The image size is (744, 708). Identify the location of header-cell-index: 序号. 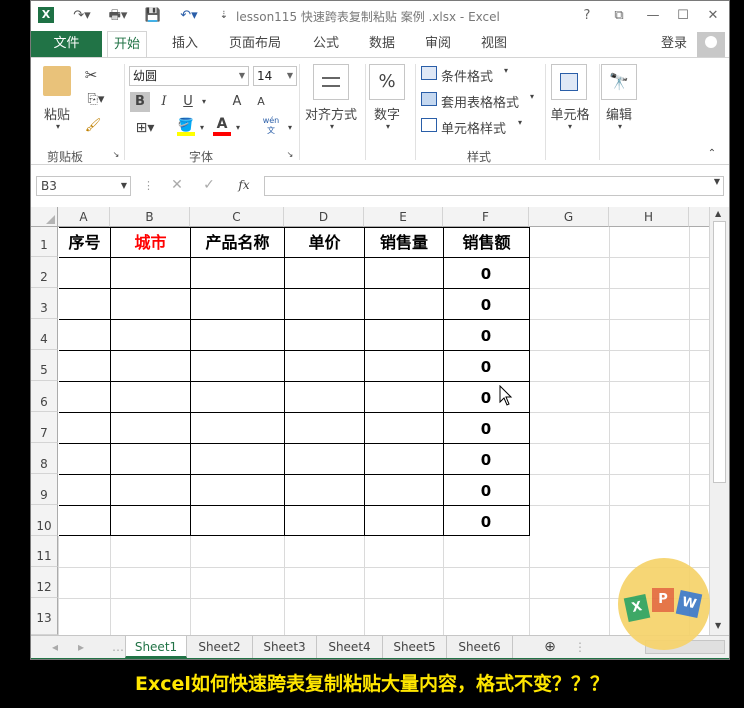
(84, 242).